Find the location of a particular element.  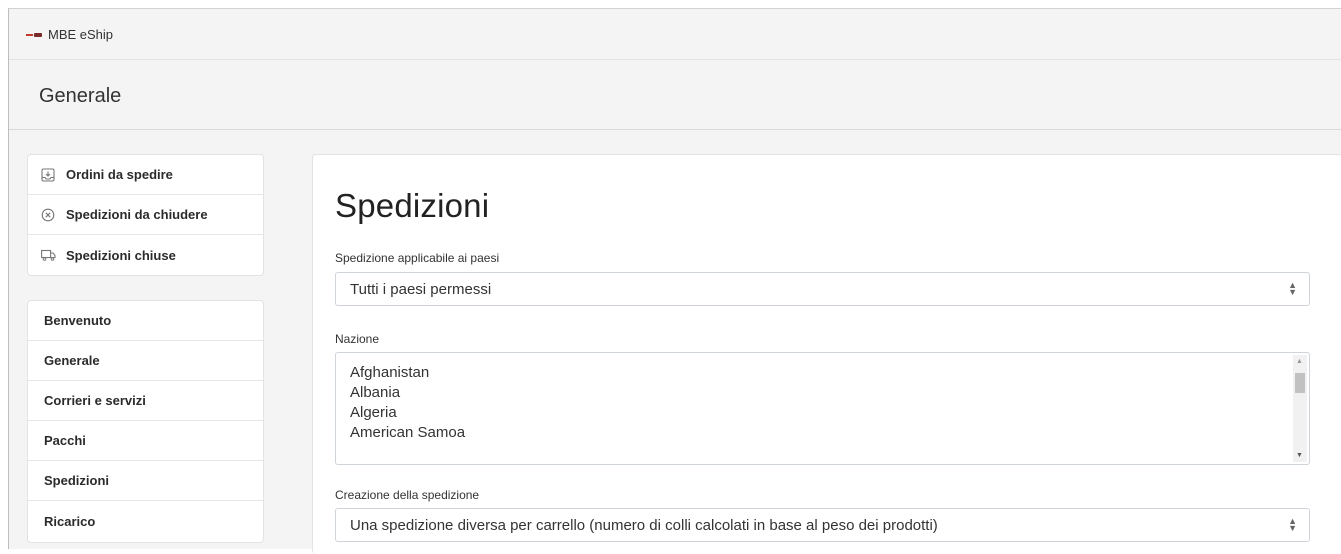

sidebar-item-generale: Generale is located at coordinates (145, 361).